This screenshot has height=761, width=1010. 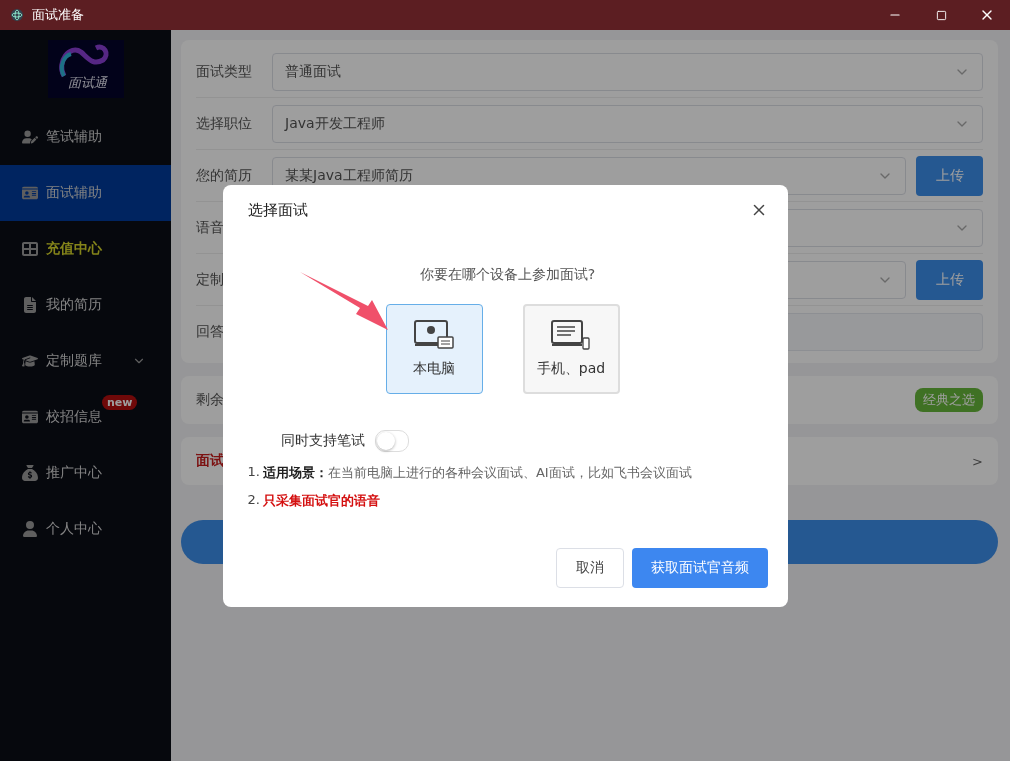 What do you see at coordinates (977, 461) in the screenshot?
I see `chevron-text: >` at bounding box center [977, 461].